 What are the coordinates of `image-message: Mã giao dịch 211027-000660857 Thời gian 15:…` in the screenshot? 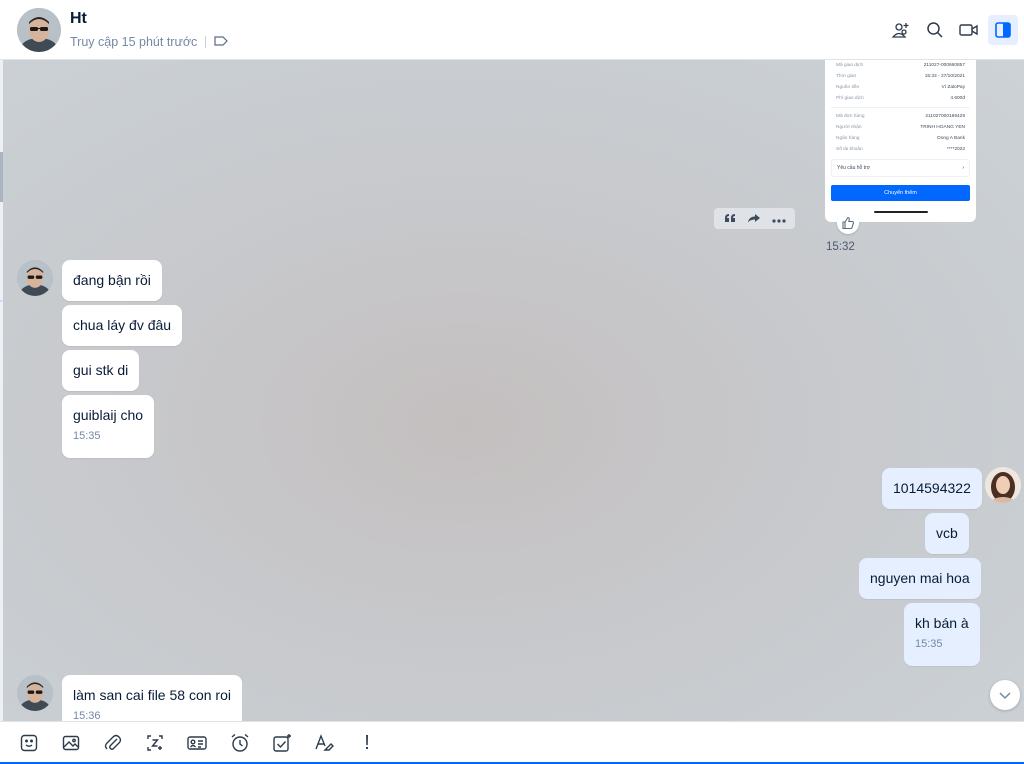 It's located at (900, 141).